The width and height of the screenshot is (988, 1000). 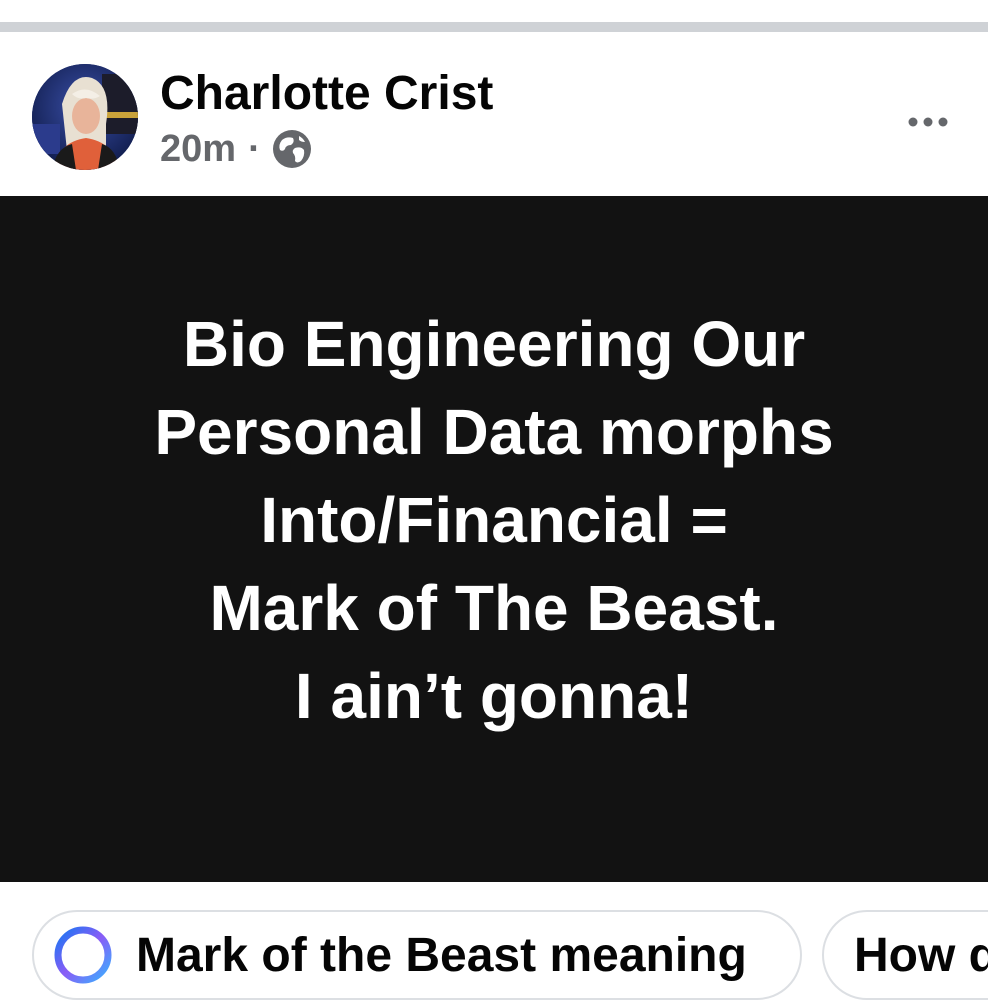 I want to click on suggestion-chip-mark-of-the-beast: Mark of the Beast meaning, so click(x=417, y=955).